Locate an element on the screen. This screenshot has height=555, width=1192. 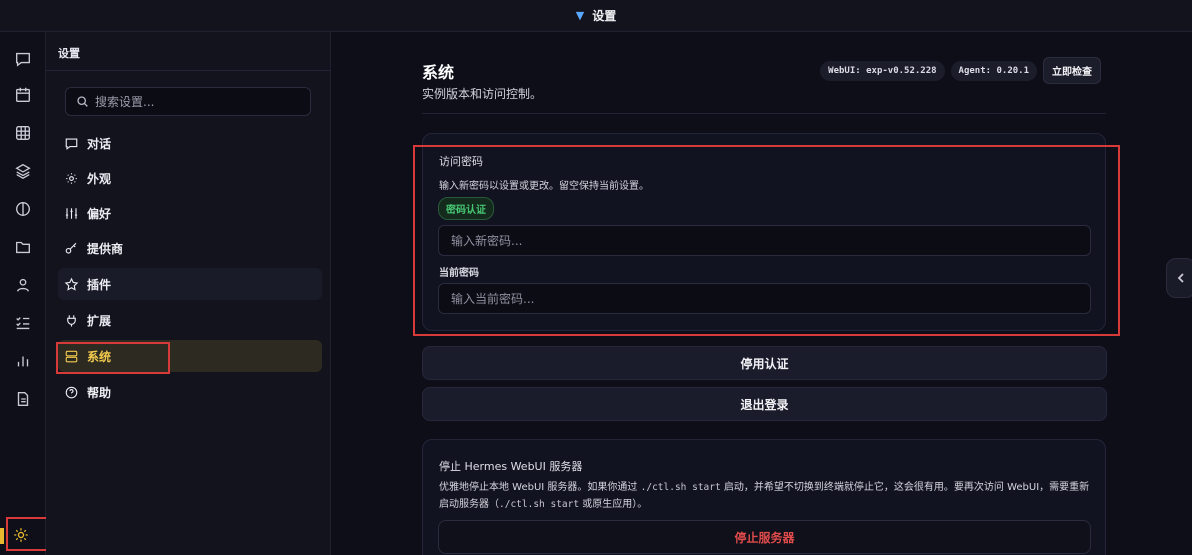
logout-button: 退出登录 is located at coordinates (764, 404).